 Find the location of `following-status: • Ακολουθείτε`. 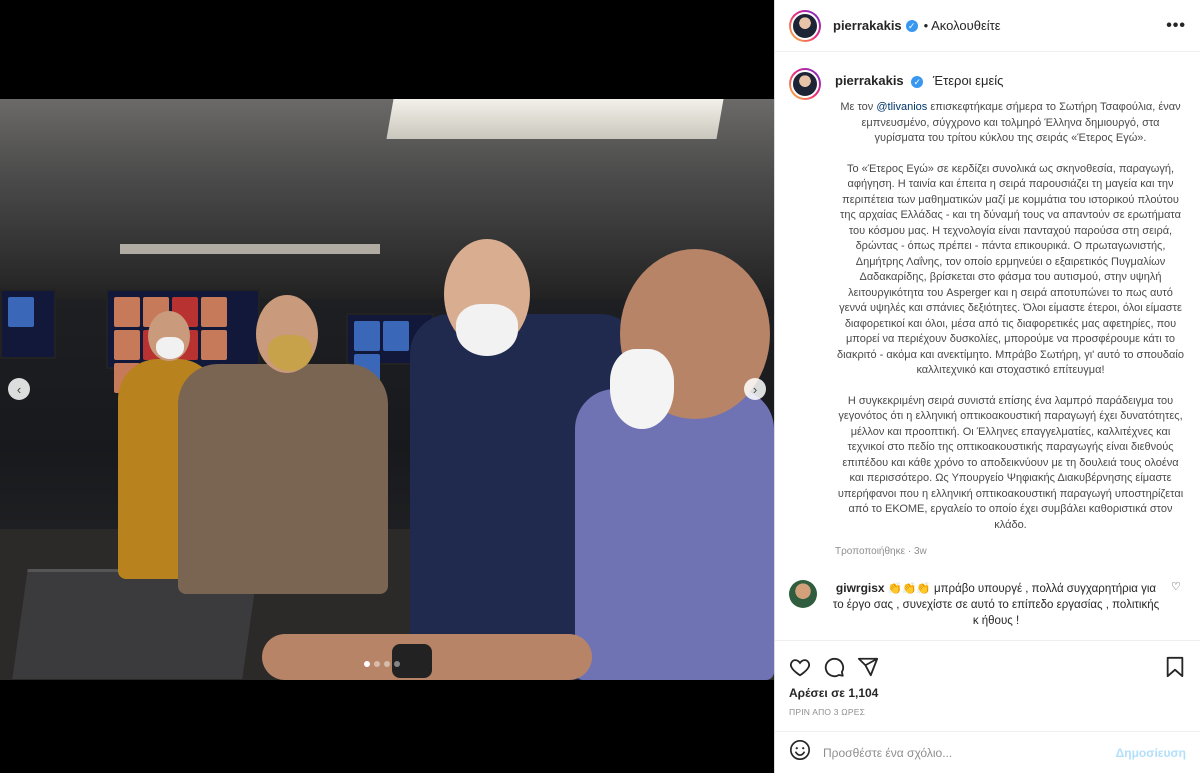

following-status: • Ακολουθείτε is located at coordinates (962, 25).